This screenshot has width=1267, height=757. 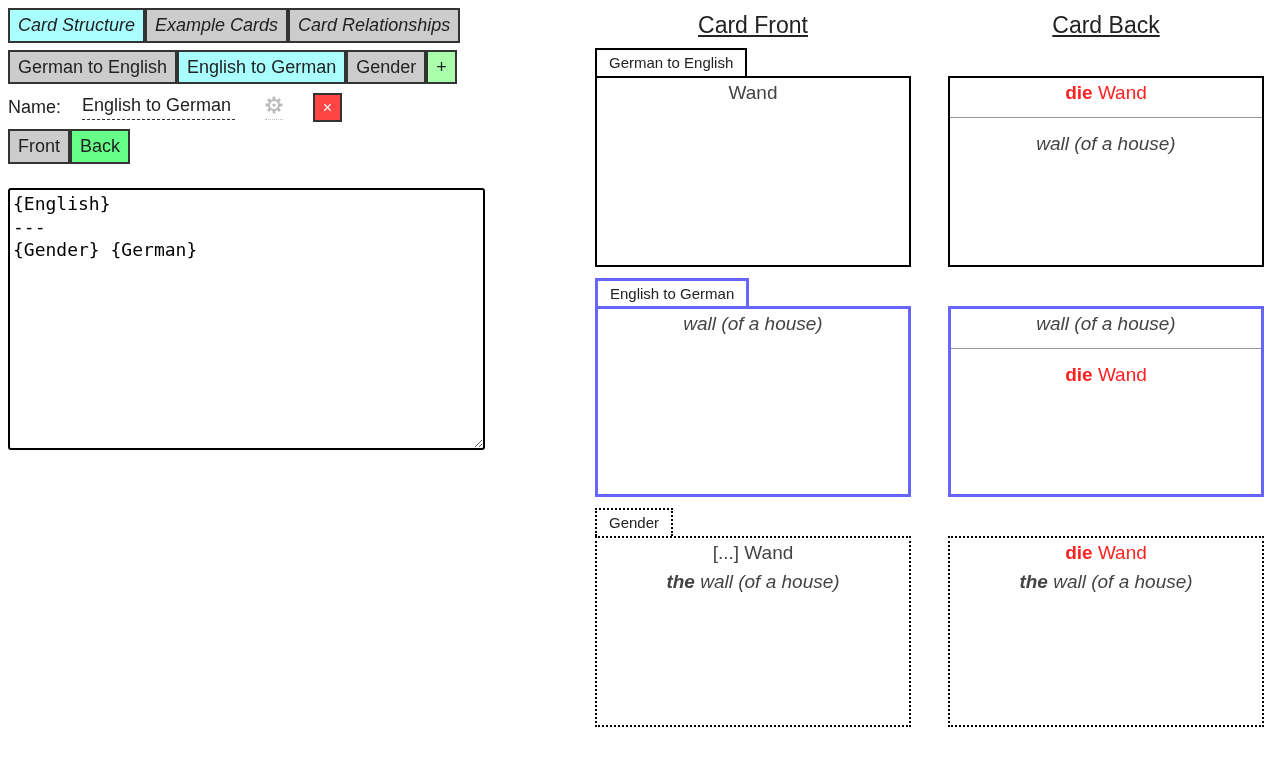 I want to click on card-type-tab: English to German, so click(x=262, y=67).